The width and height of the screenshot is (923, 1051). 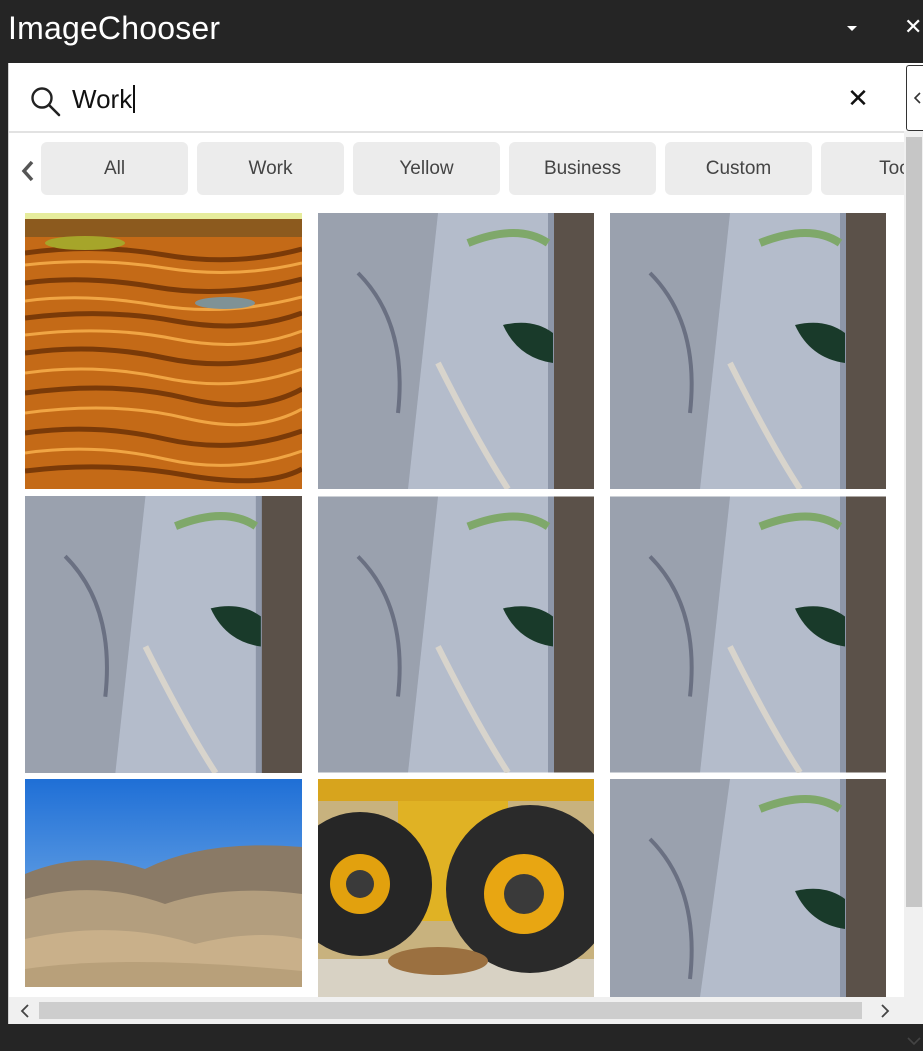 I want to click on search-query: Work, so click(x=102, y=99).